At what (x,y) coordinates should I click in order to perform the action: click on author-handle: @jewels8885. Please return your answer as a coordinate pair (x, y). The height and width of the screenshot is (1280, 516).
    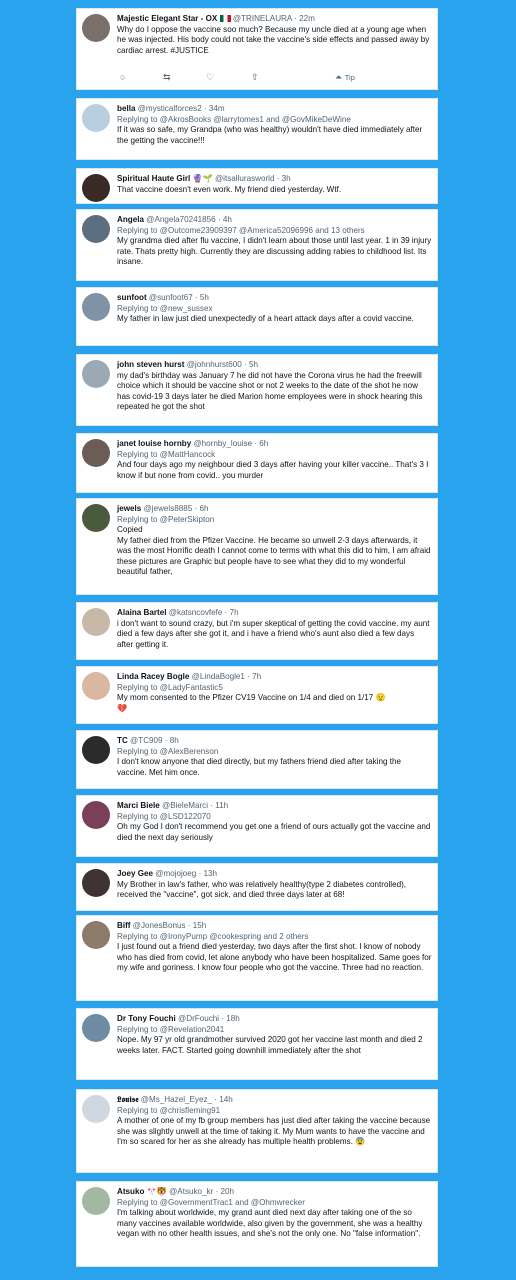
    Looking at the image, I should click on (168, 508).